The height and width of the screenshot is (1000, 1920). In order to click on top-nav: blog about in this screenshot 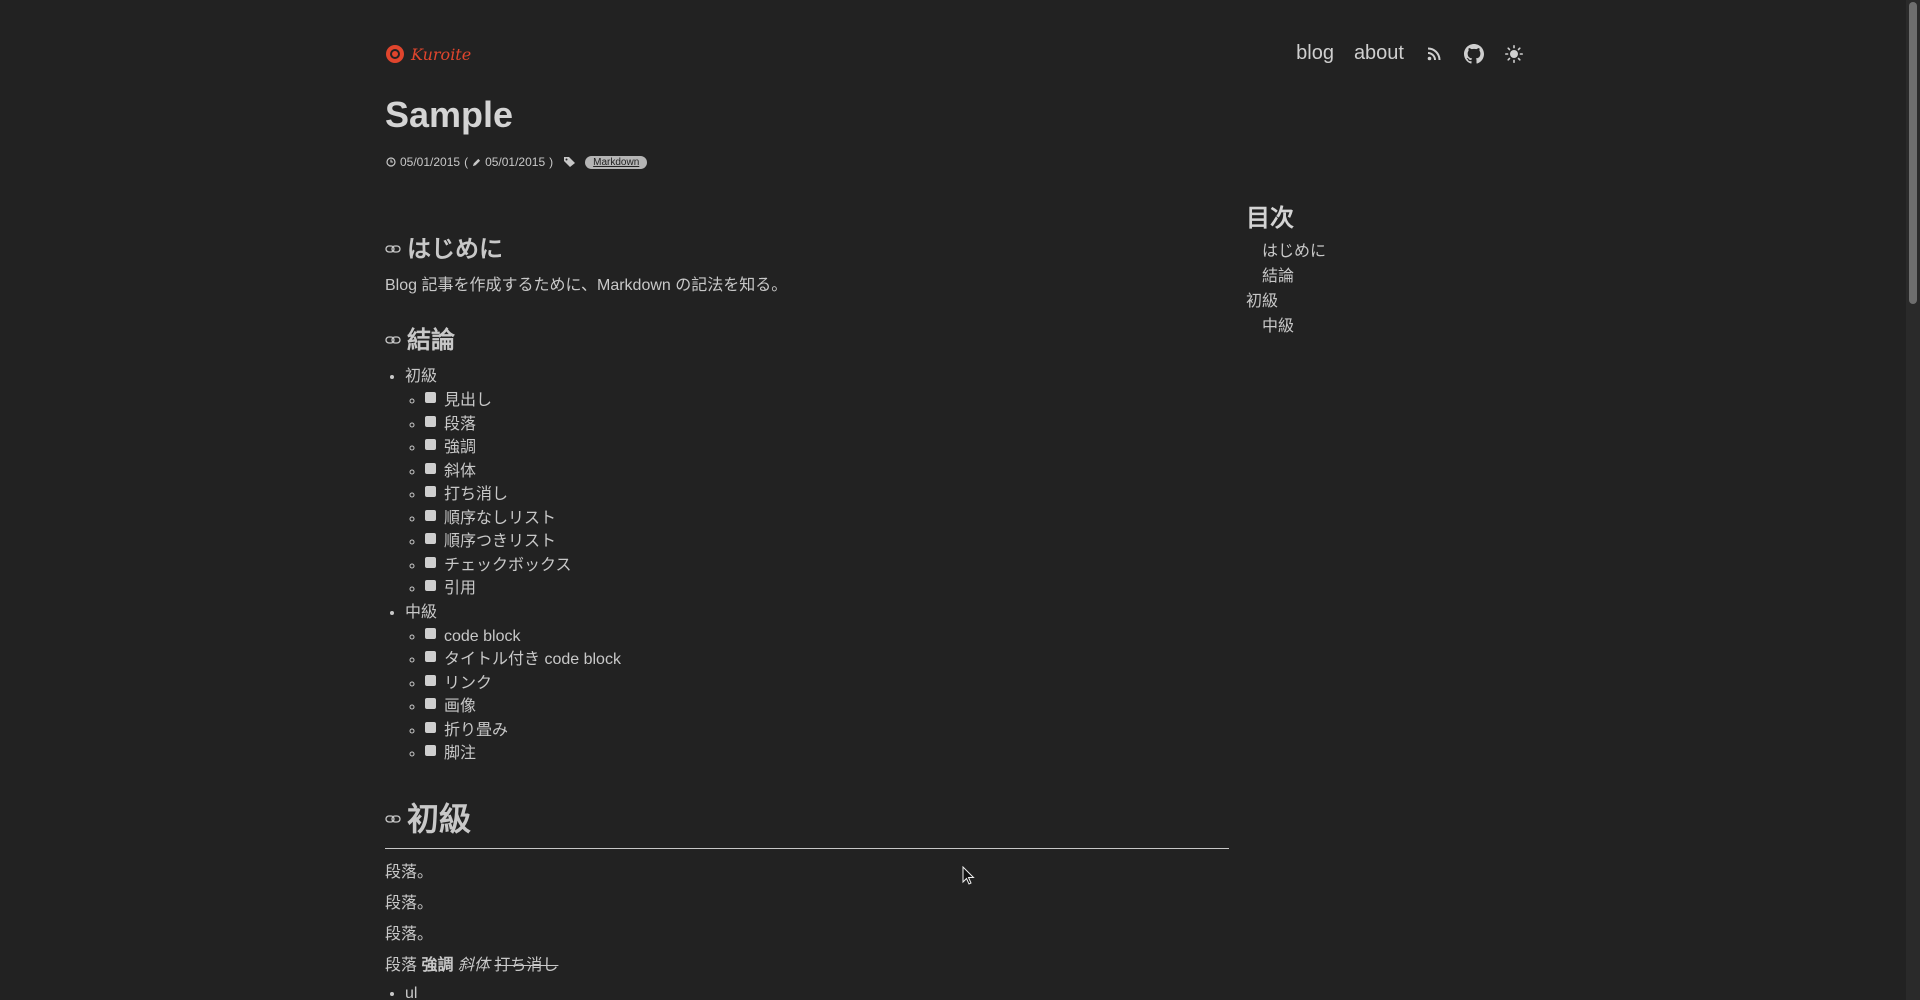, I will do `click(1410, 53)`.